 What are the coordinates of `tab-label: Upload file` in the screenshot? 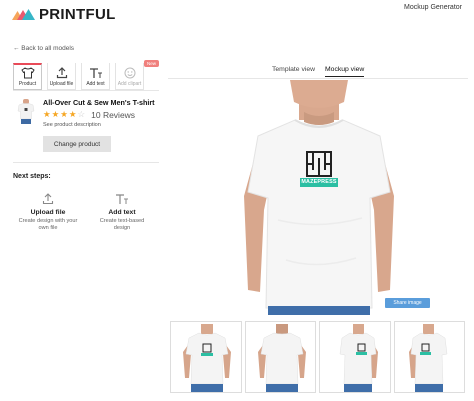 It's located at (61, 84).